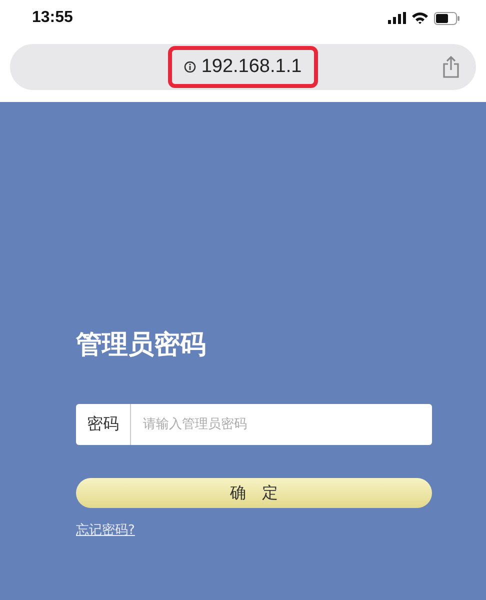 The width and height of the screenshot is (486, 600). Describe the element at coordinates (447, 18) in the screenshot. I see `battery-icon` at that location.